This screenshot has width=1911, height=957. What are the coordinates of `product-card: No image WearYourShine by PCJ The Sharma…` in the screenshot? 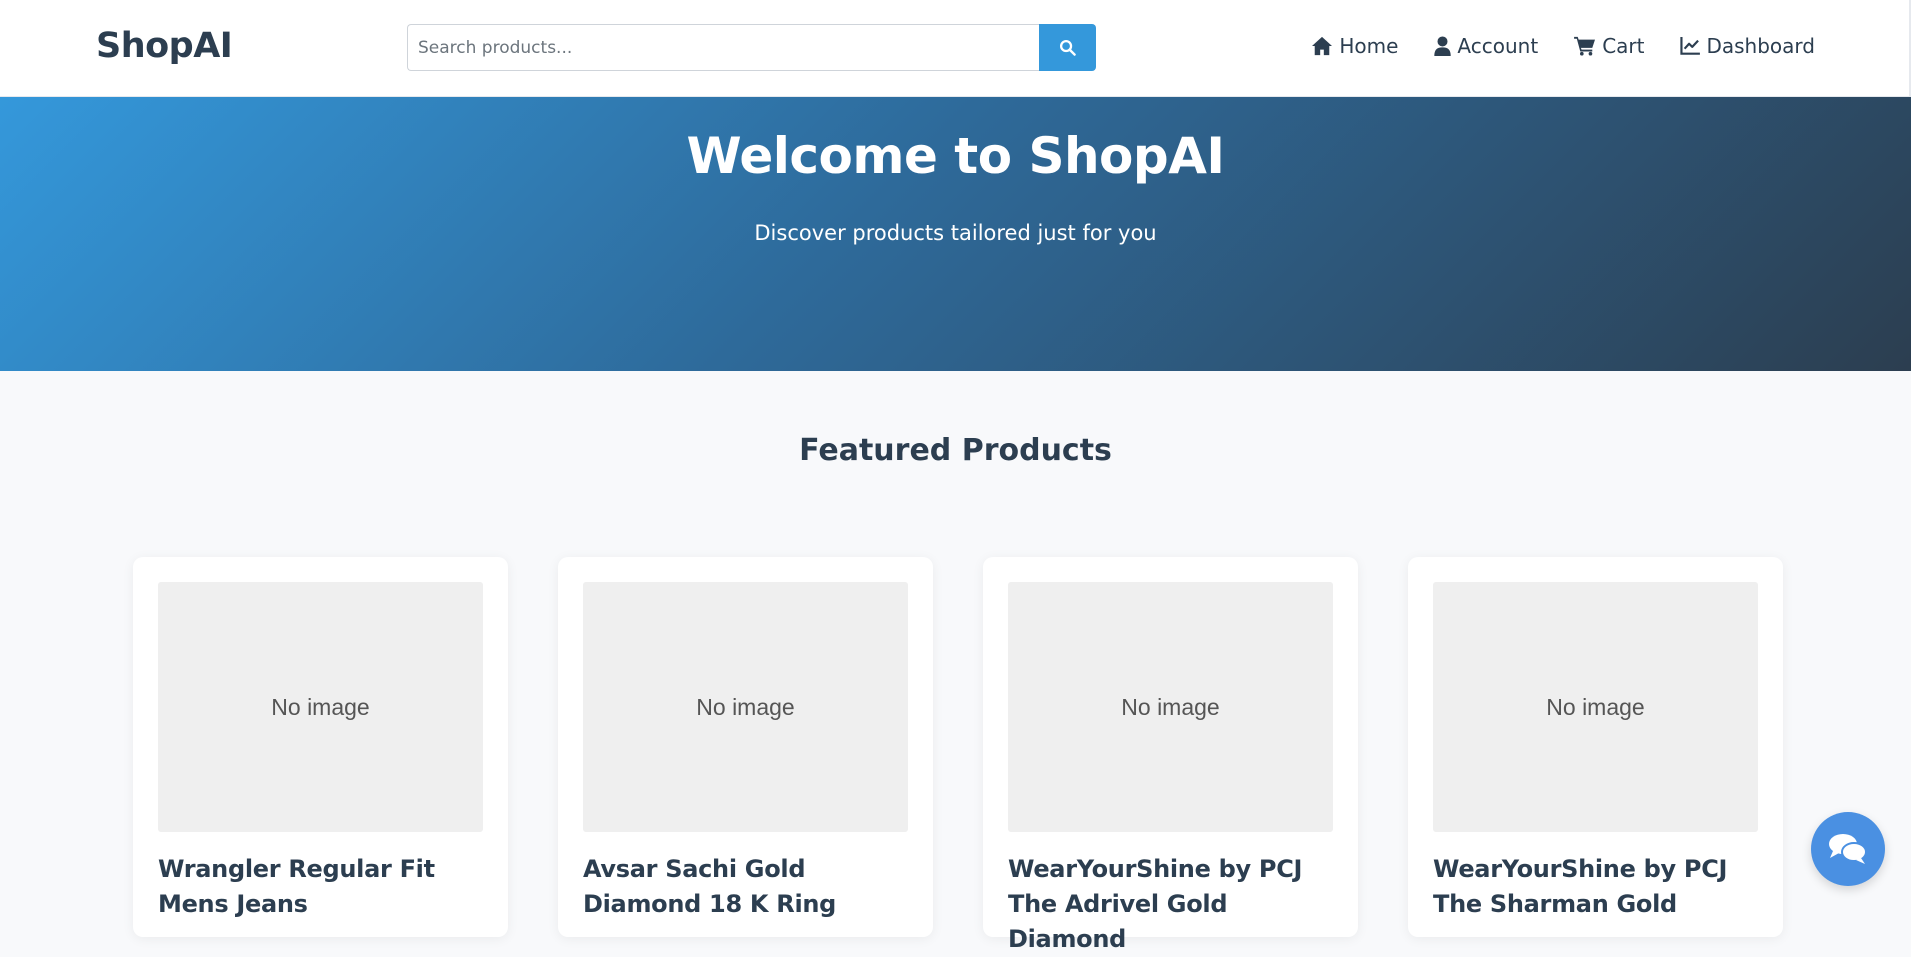 It's located at (1595, 747).